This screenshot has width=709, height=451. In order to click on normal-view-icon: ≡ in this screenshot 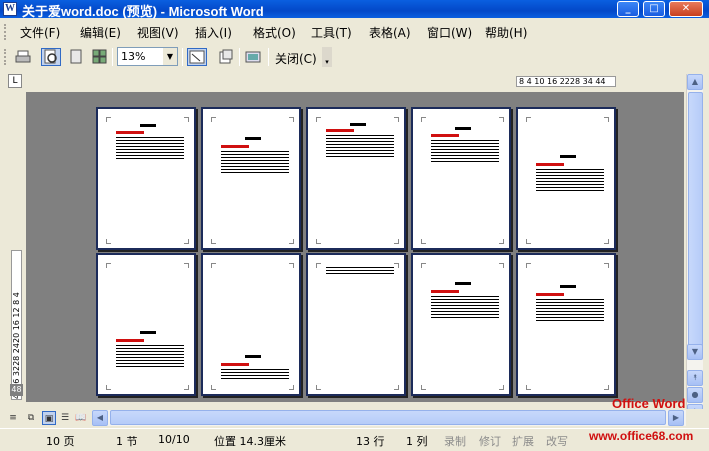, I will do `click(13, 418)`.